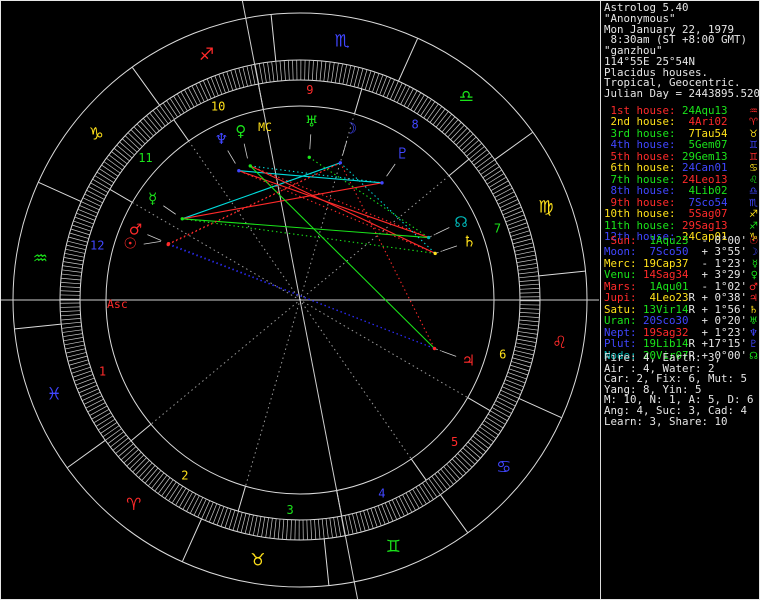  Describe the element at coordinates (753, 134) in the screenshot. I see `zodiac-sign-icon: ♉` at that location.